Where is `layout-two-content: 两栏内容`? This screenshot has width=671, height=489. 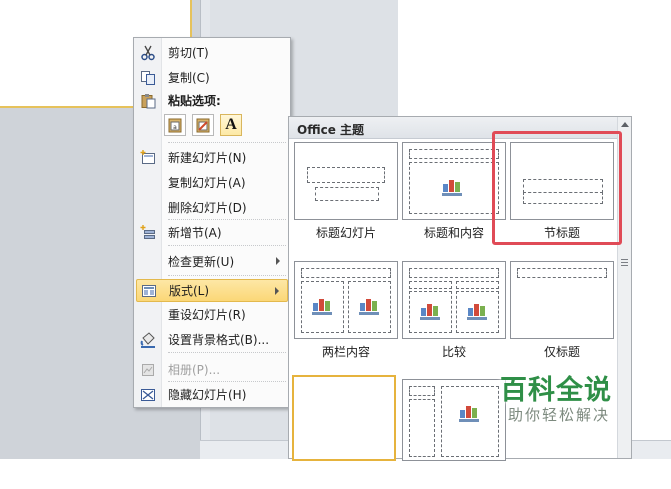 layout-two-content: 两栏内容 is located at coordinates (346, 316).